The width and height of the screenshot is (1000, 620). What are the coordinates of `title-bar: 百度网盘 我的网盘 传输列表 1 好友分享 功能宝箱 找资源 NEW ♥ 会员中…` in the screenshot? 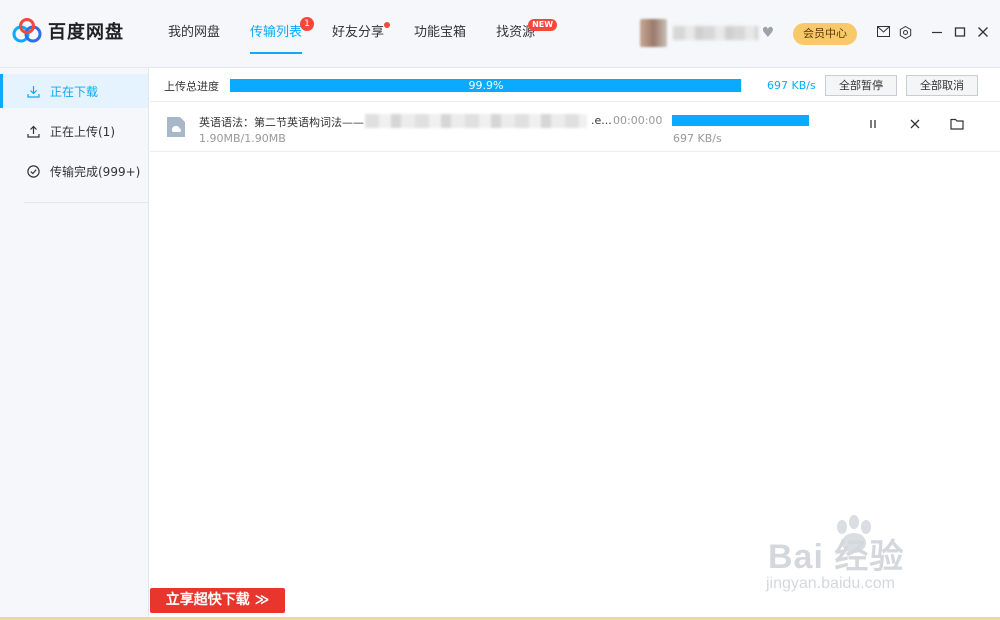 It's located at (500, 34).